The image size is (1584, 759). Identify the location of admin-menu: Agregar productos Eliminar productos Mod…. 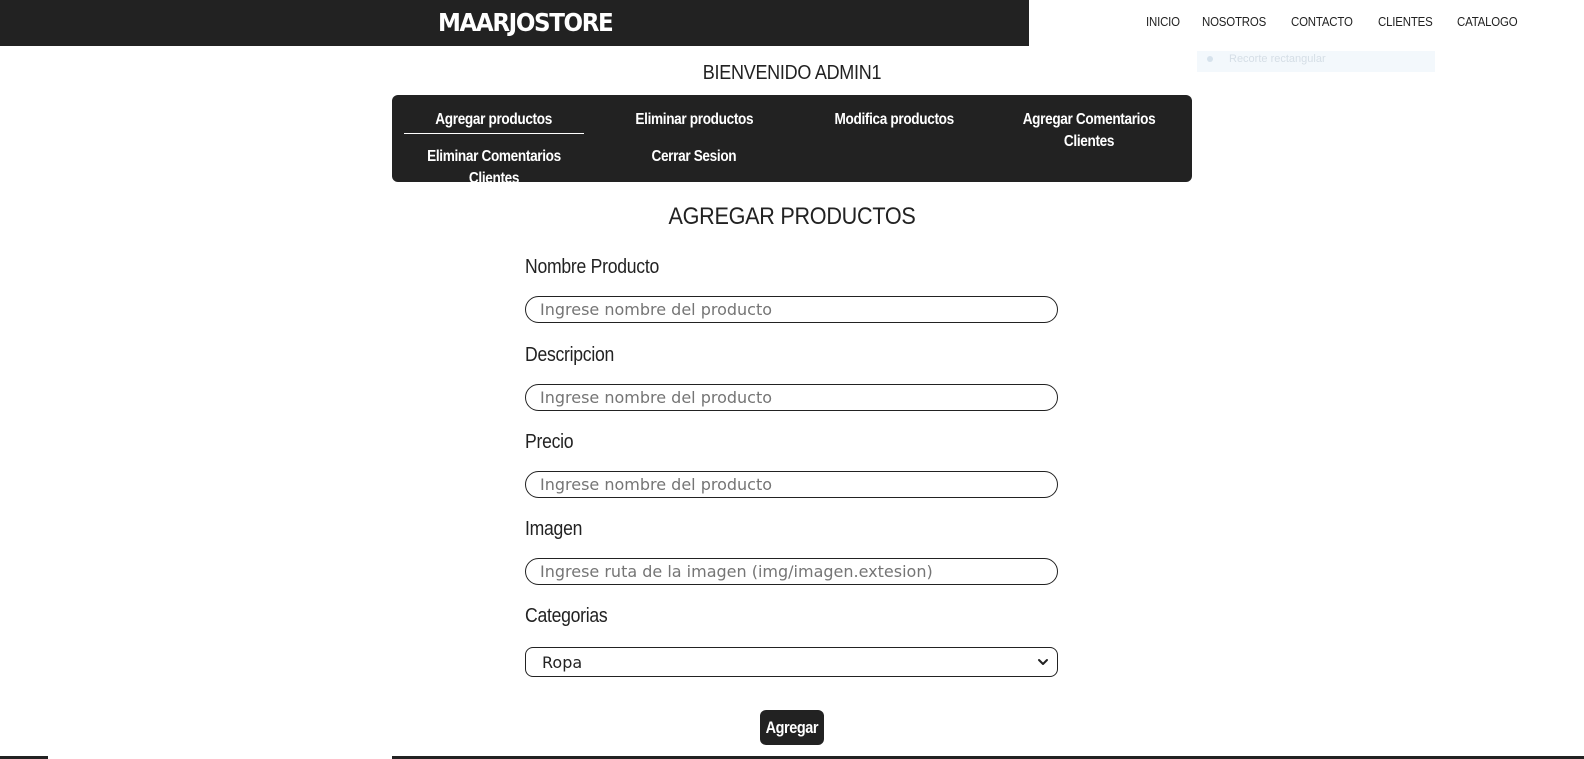
(793, 141).